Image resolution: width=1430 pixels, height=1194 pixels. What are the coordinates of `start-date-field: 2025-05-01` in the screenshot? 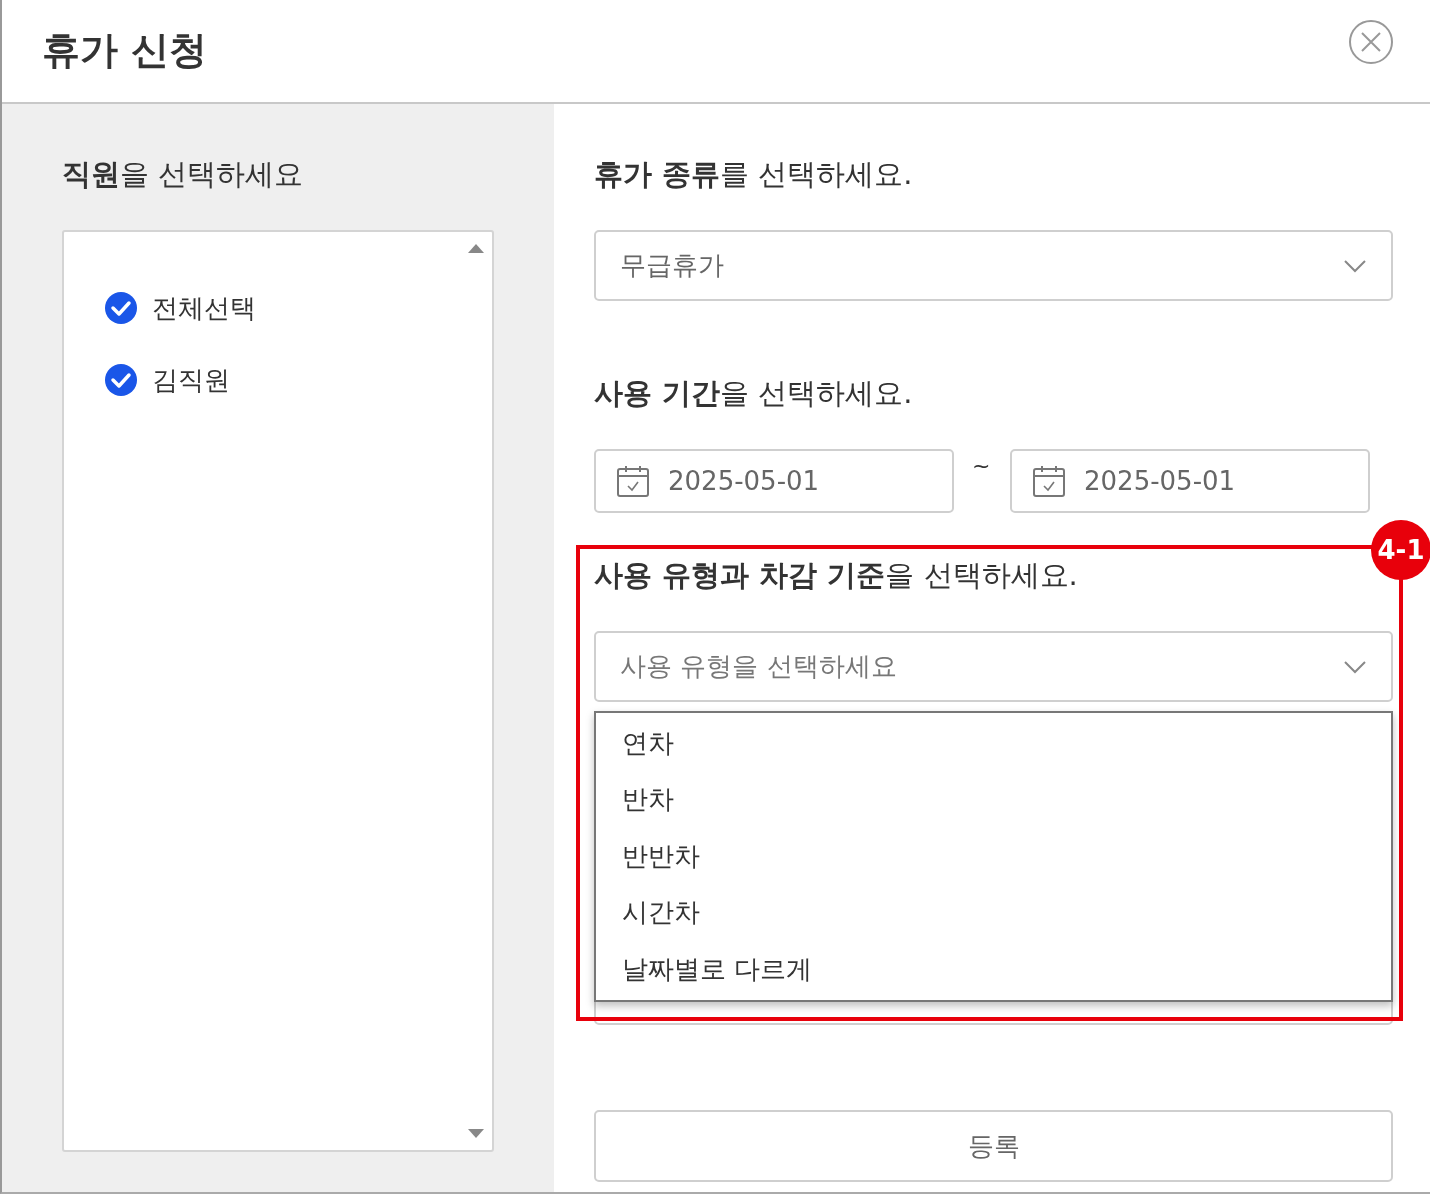 It's located at (774, 481).